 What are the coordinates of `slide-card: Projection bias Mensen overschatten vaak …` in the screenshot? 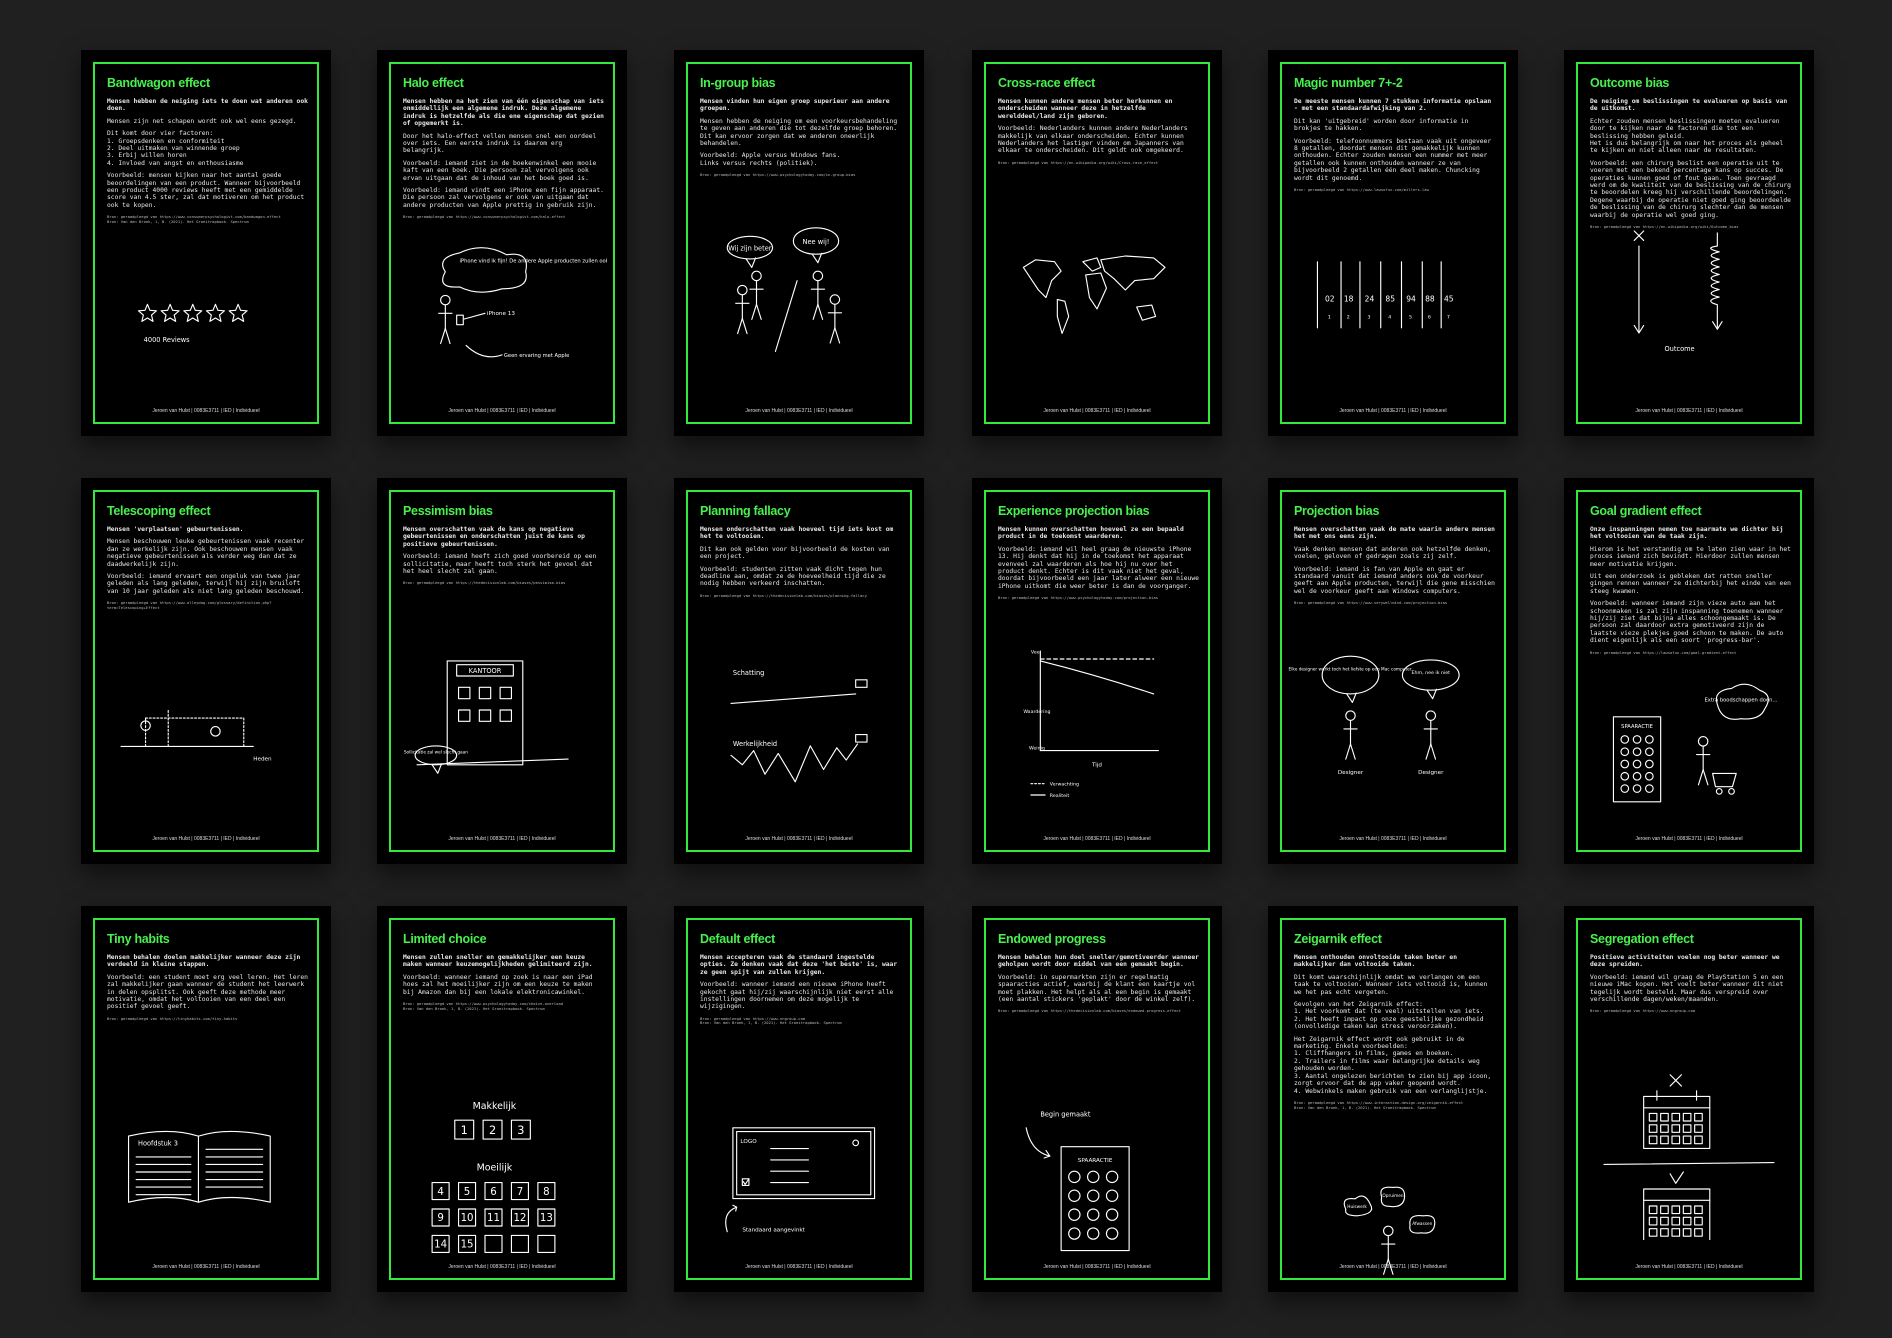 It's located at (1393, 671).